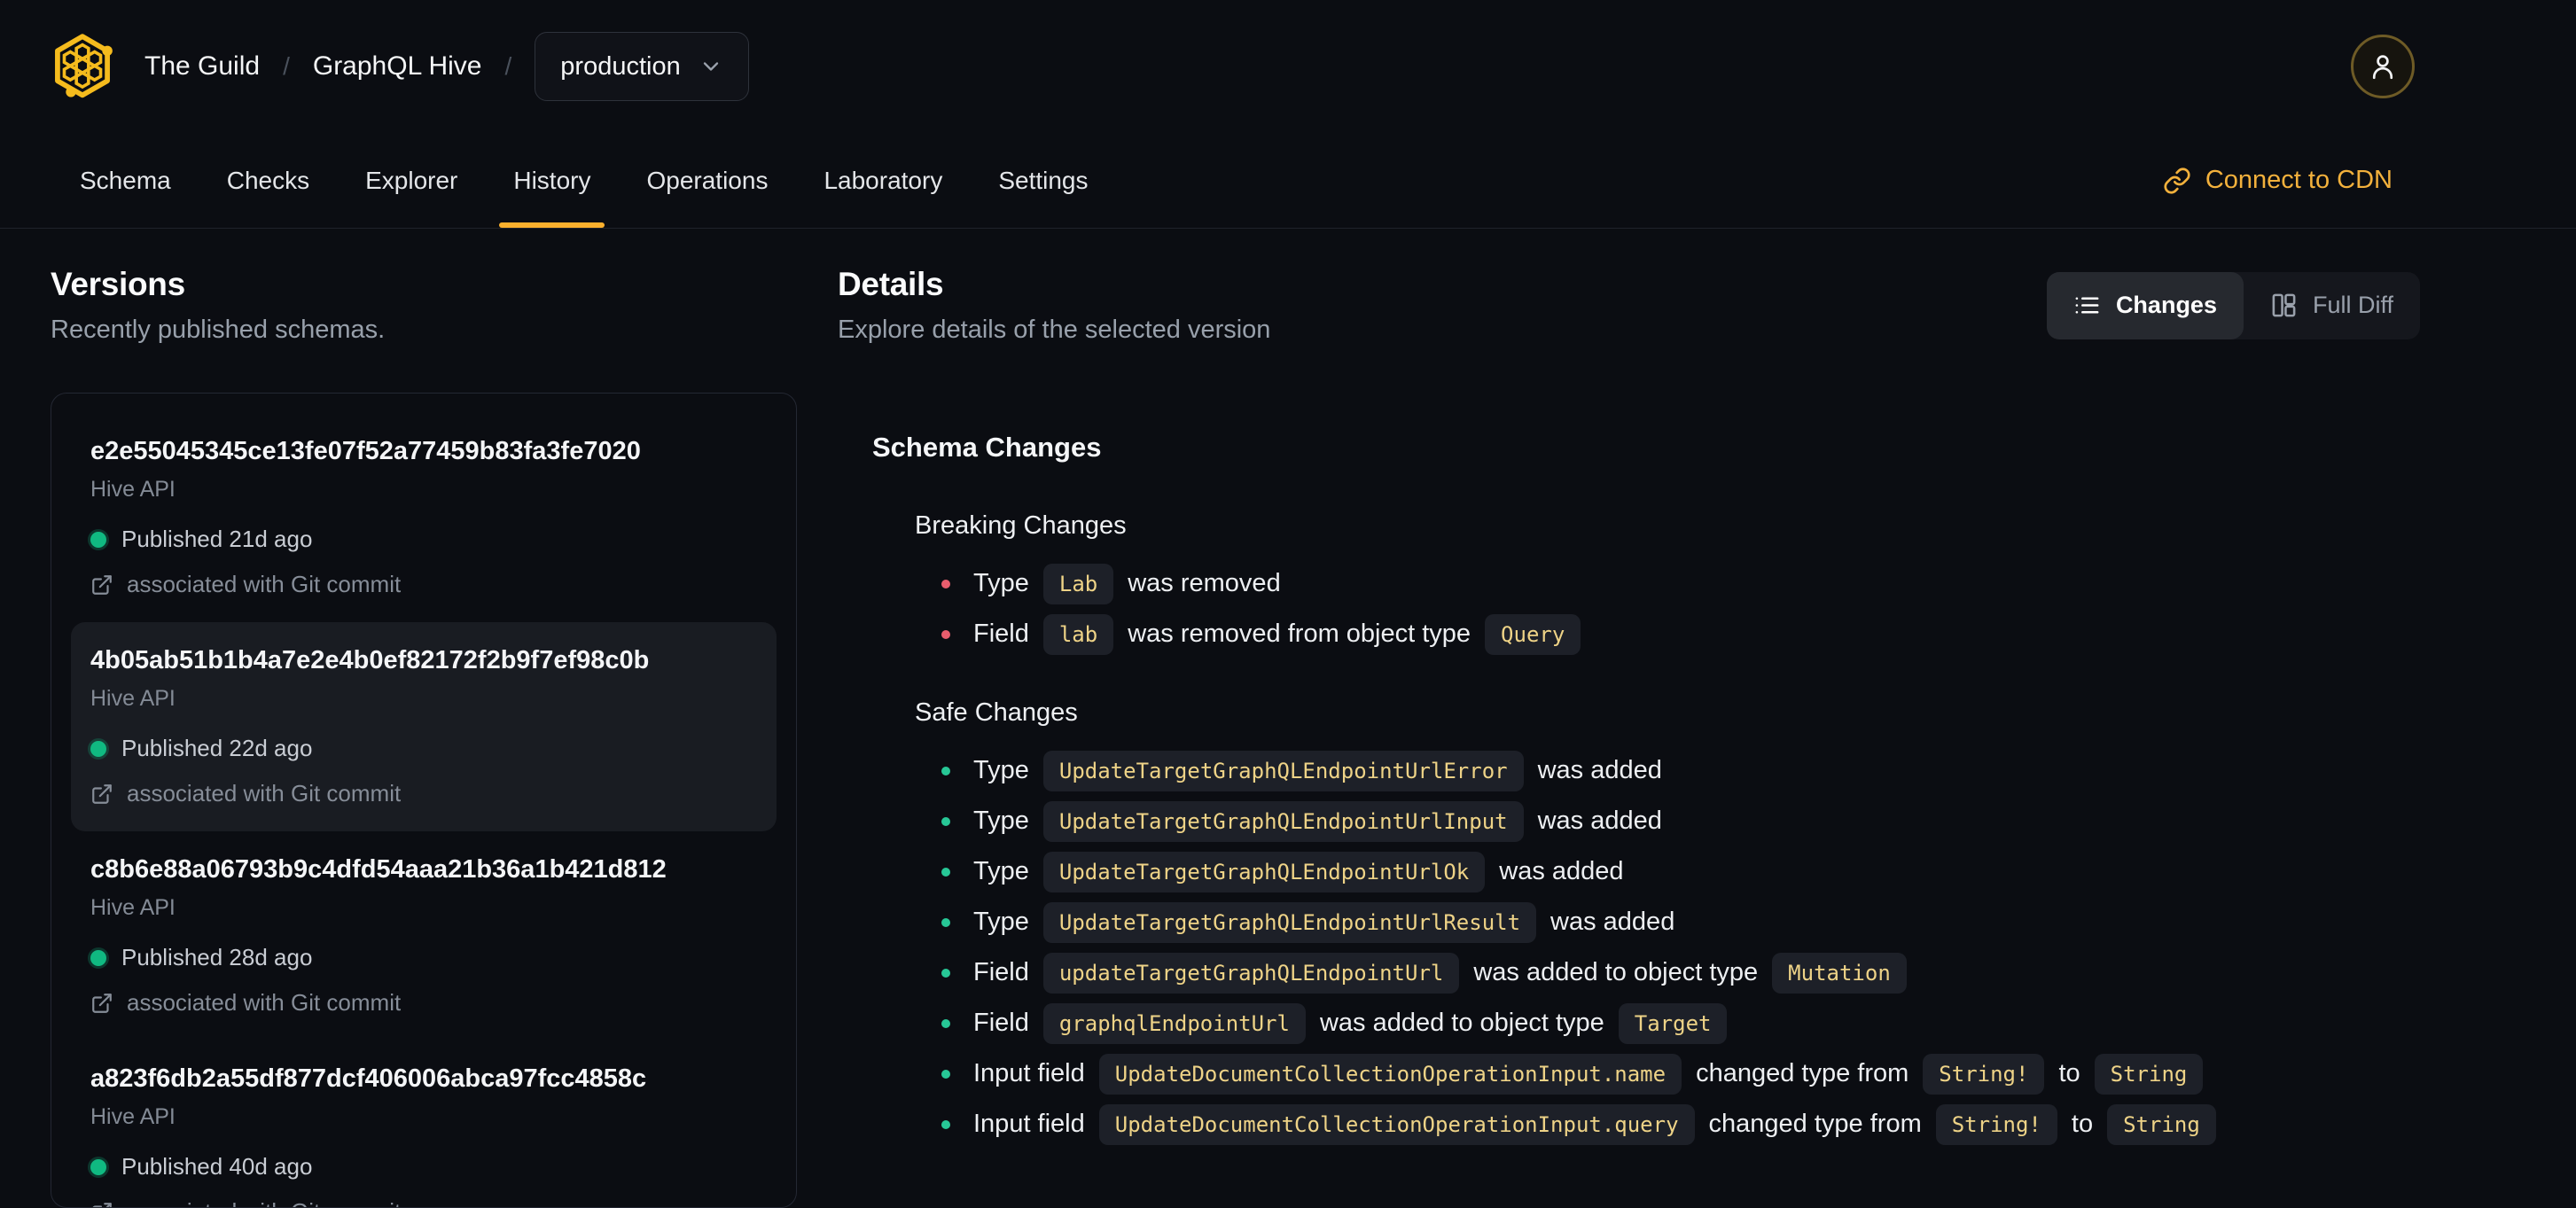  I want to click on version-hash: e2e55045345ce13fe07f52a77459b83fa3fe7020, so click(423, 451).